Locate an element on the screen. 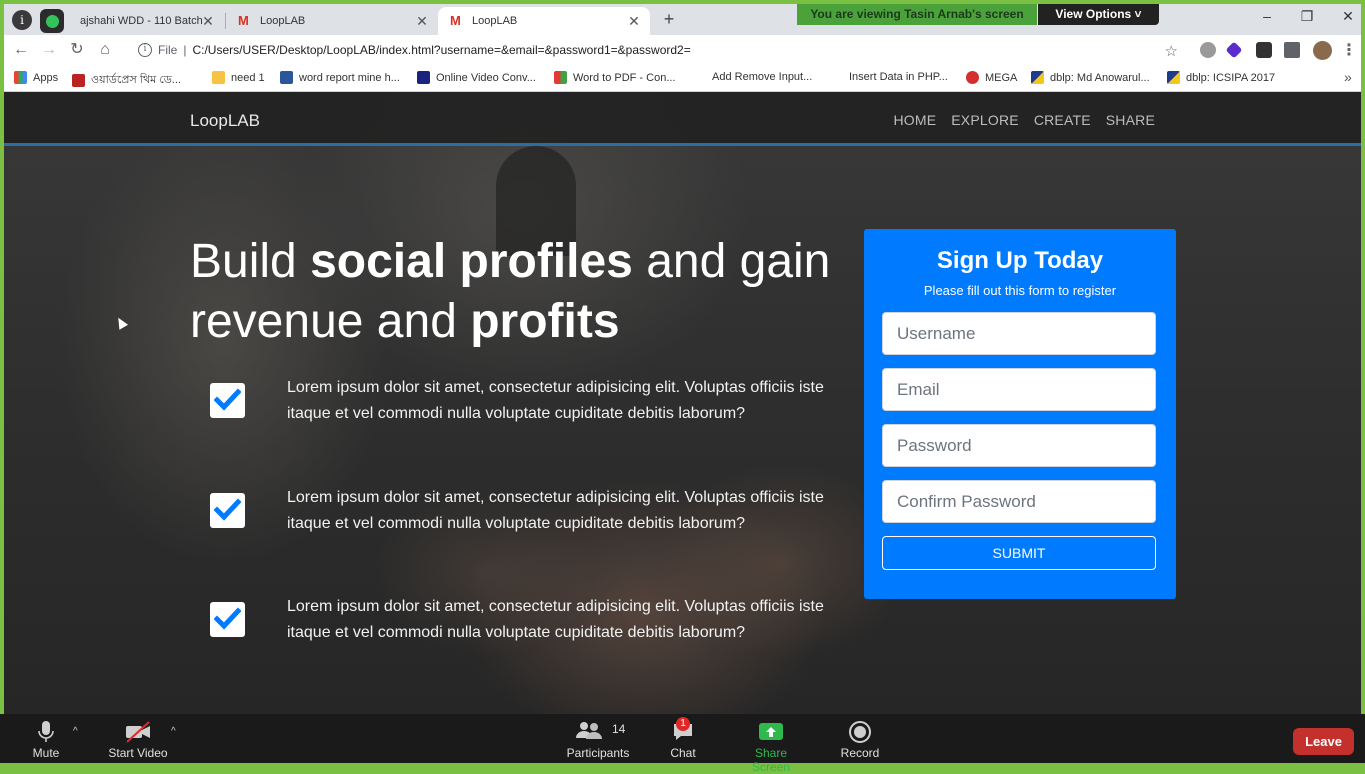  chat-button: 1 Chat is located at coordinates (683, 738).